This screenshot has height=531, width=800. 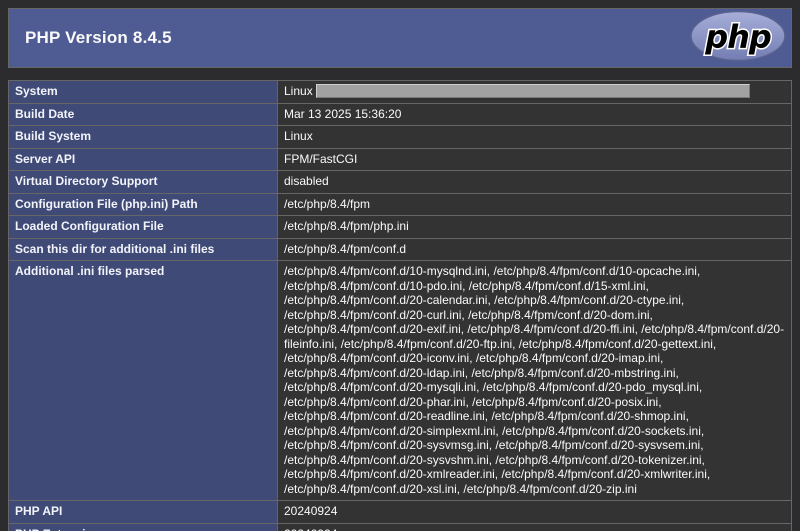 I want to click on row-label: System, so click(x=143, y=92).